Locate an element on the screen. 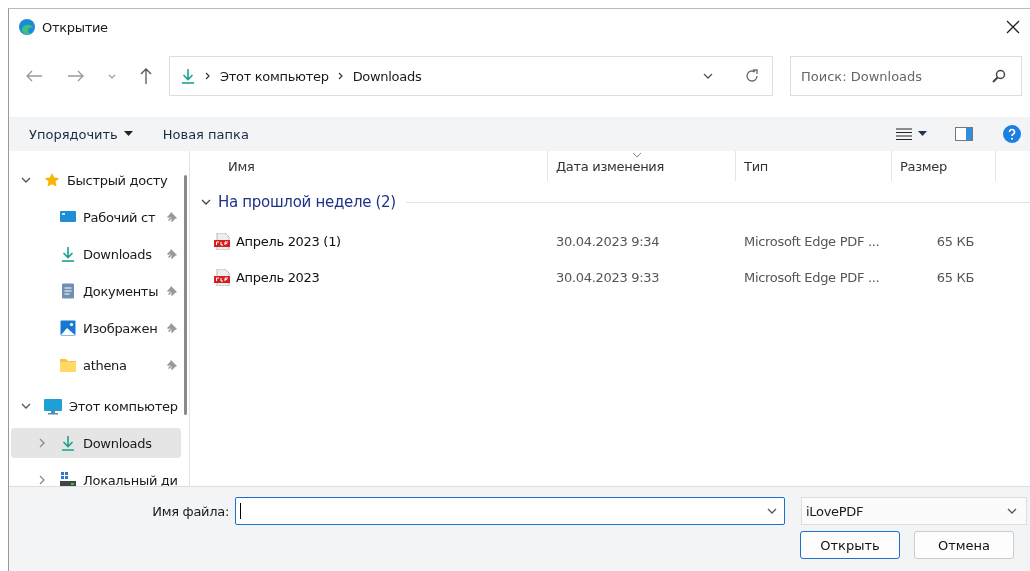  cancel-button: Отмена is located at coordinates (964, 545).